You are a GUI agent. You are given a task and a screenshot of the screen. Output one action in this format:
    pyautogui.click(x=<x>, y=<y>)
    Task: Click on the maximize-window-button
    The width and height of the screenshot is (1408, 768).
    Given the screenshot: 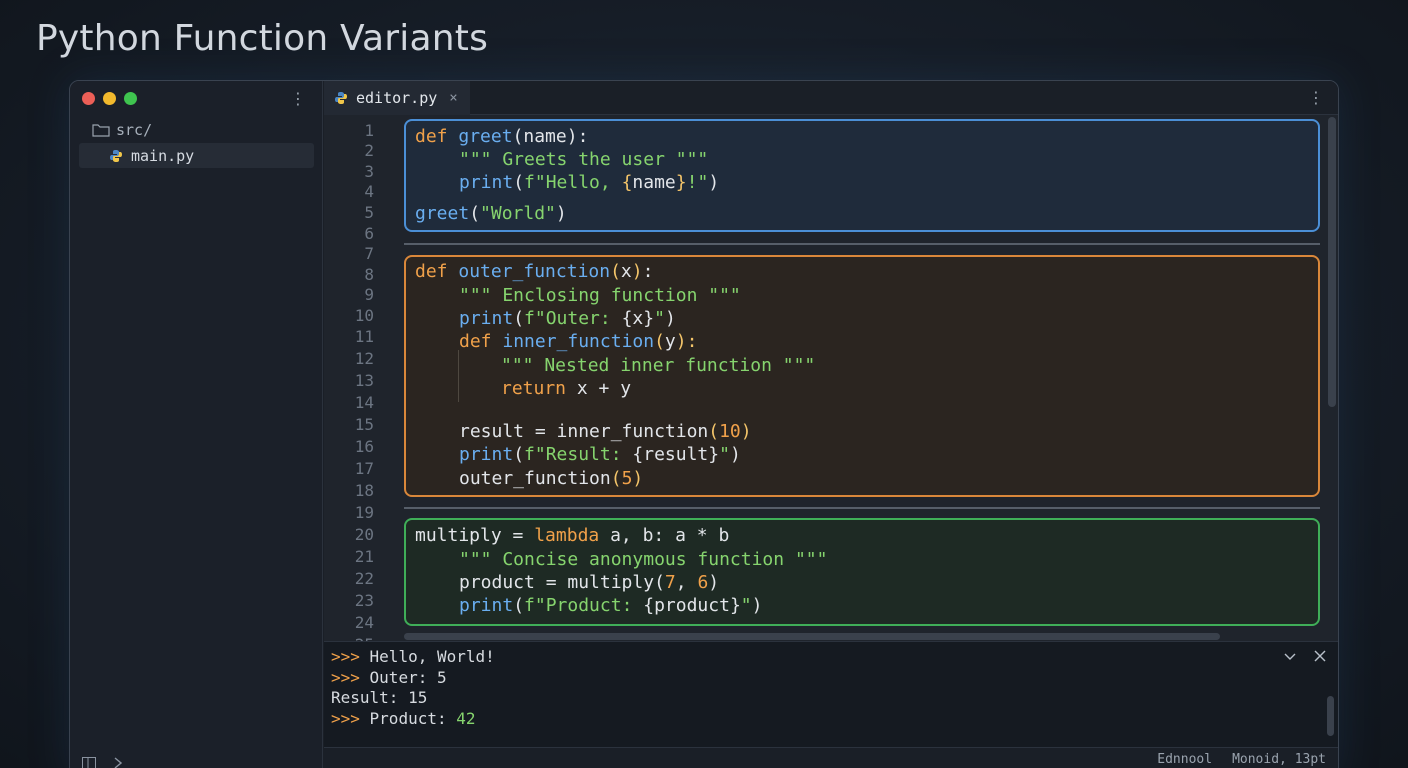 What is the action you would take?
    pyautogui.click(x=130, y=98)
    